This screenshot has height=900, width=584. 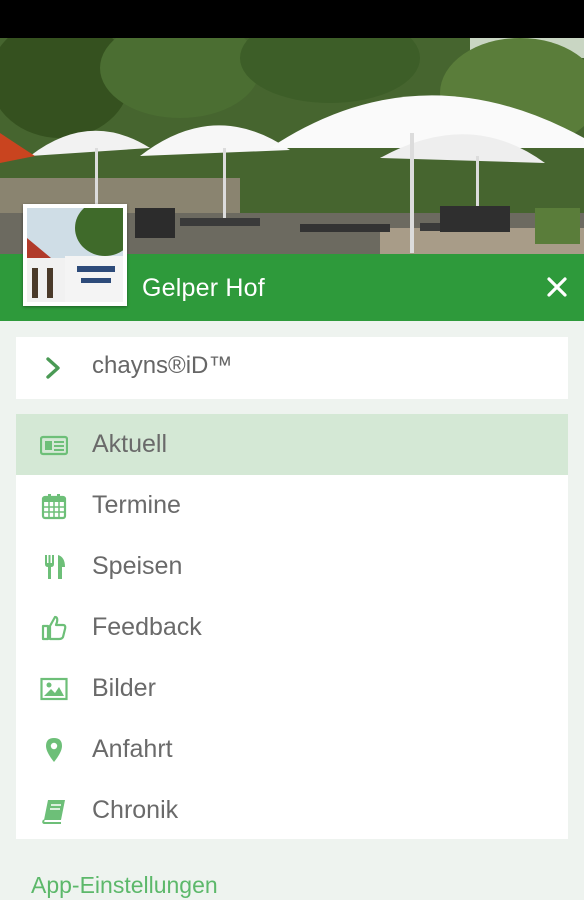 What do you see at coordinates (292, 749) in the screenshot?
I see `menu-item-anfahrt: Anfahrt` at bounding box center [292, 749].